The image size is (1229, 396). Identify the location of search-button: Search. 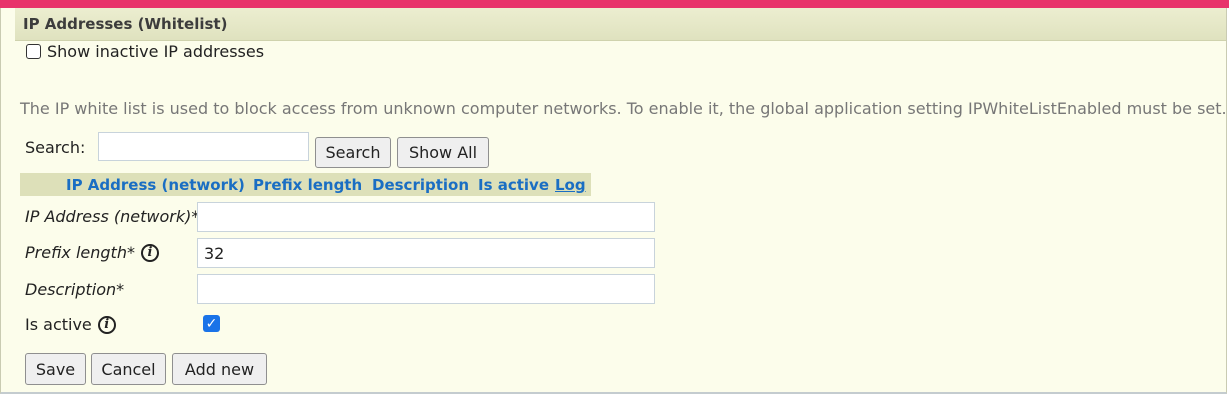
(353, 152).